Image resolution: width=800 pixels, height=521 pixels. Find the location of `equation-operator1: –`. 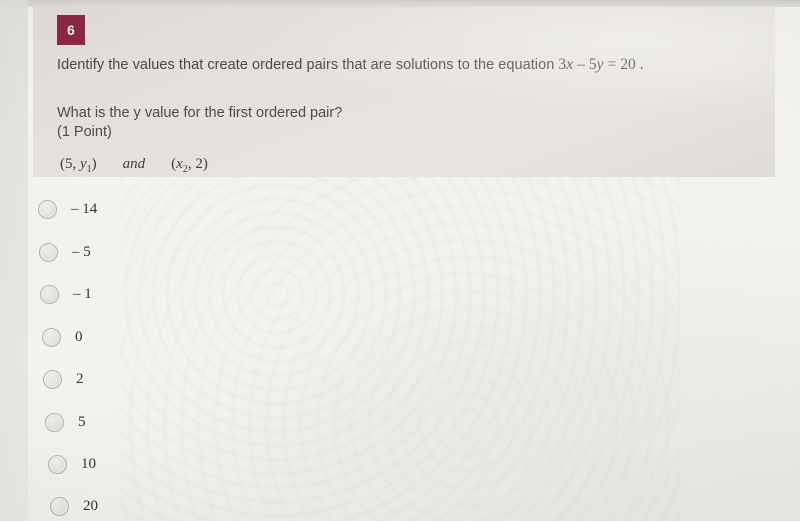

equation-operator1: – is located at coordinates (581, 64).